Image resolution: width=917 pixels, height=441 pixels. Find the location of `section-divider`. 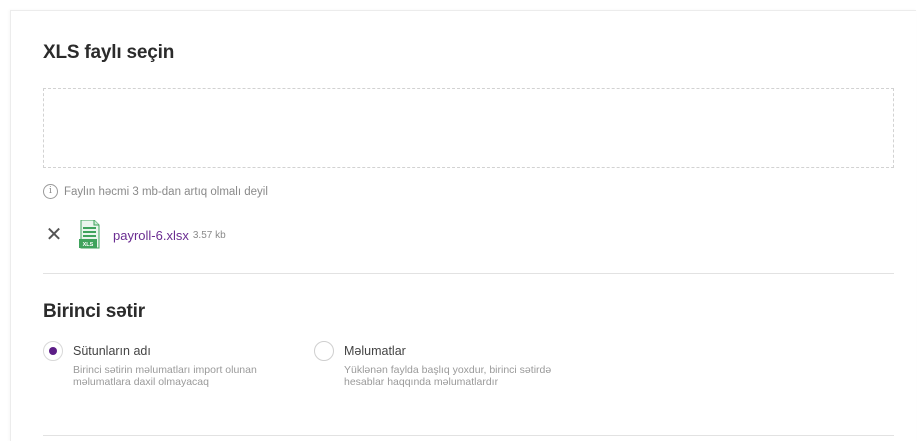

section-divider is located at coordinates (468, 273).